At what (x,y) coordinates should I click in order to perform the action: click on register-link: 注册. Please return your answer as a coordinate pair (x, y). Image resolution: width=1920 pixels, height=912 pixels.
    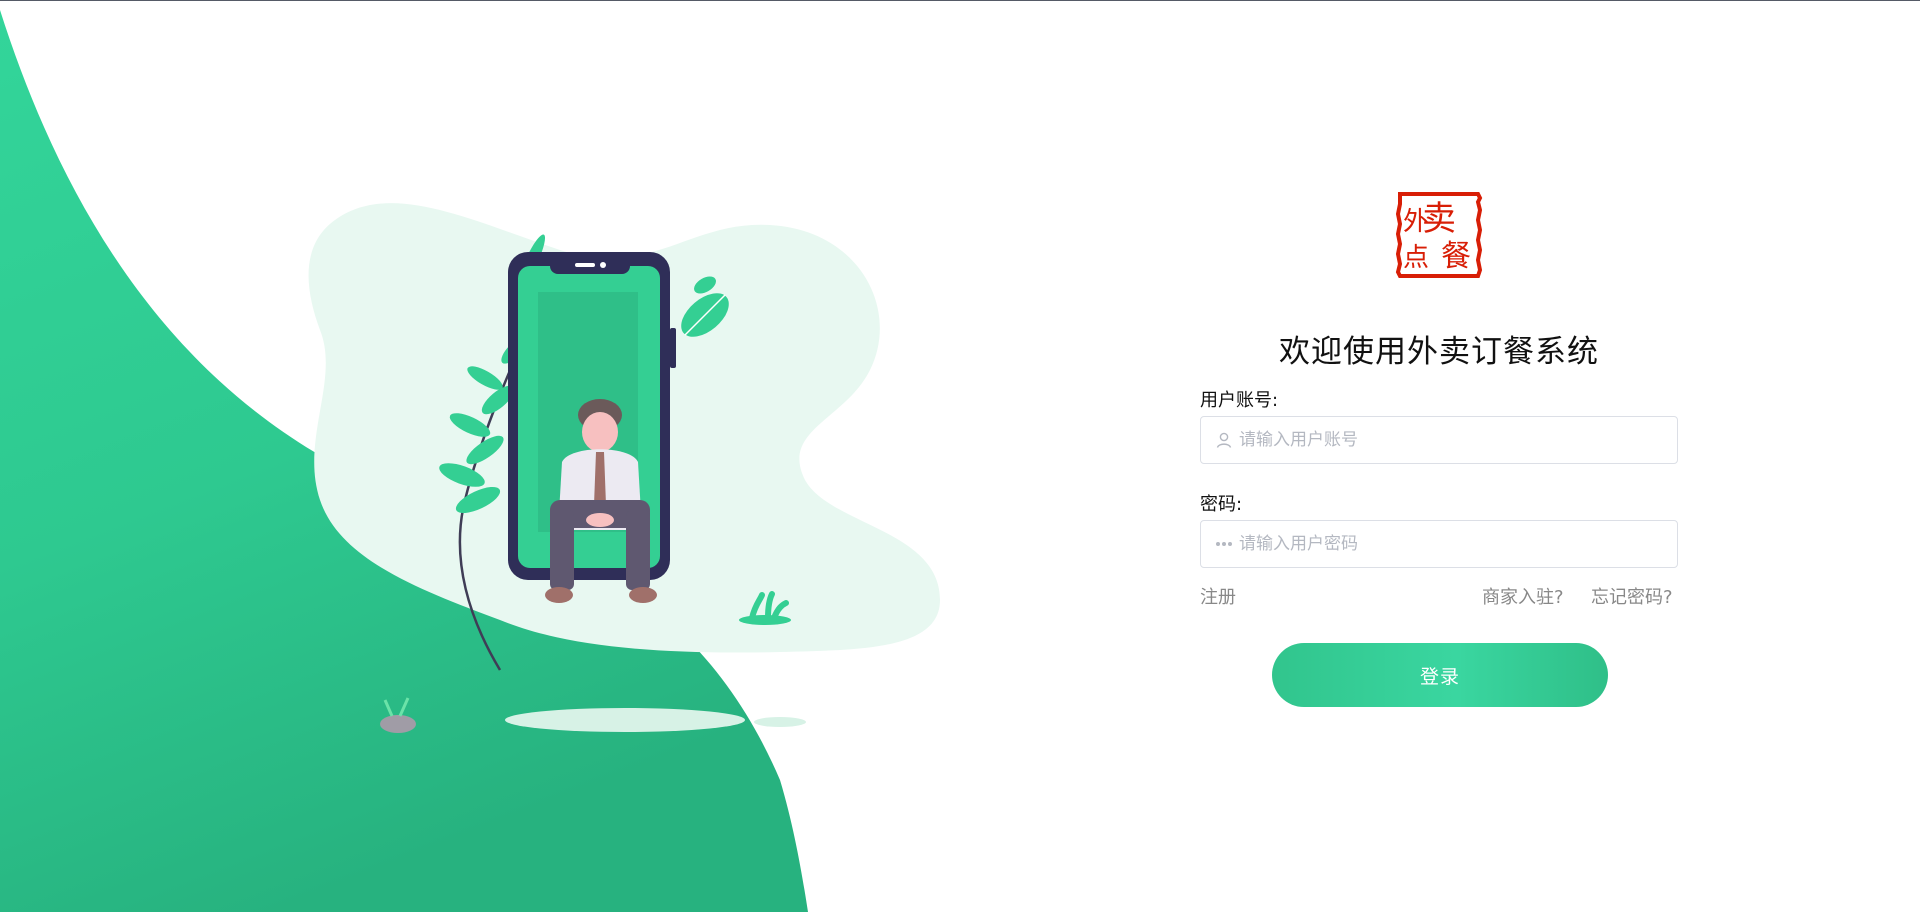
    Looking at the image, I should click on (1218, 596).